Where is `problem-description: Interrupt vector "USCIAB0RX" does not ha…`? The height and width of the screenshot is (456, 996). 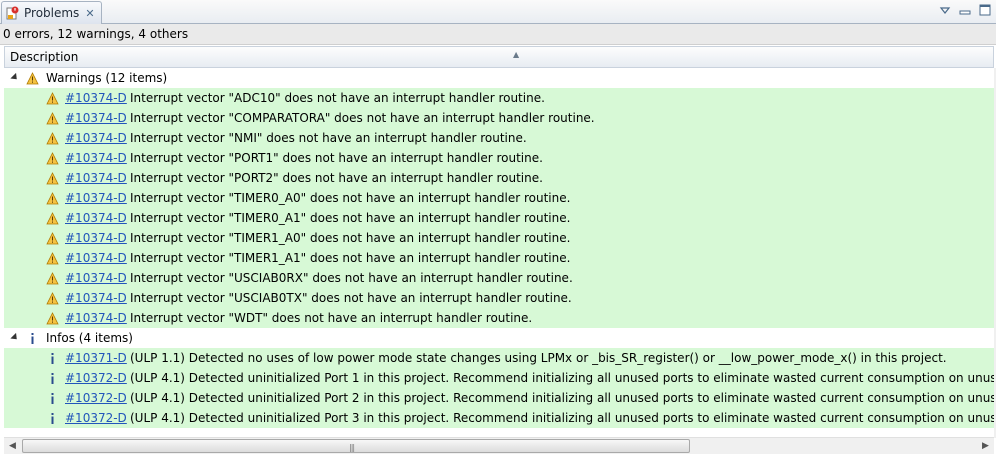 problem-description: Interrupt vector "USCIAB0RX" does not ha… is located at coordinates (351, 278).